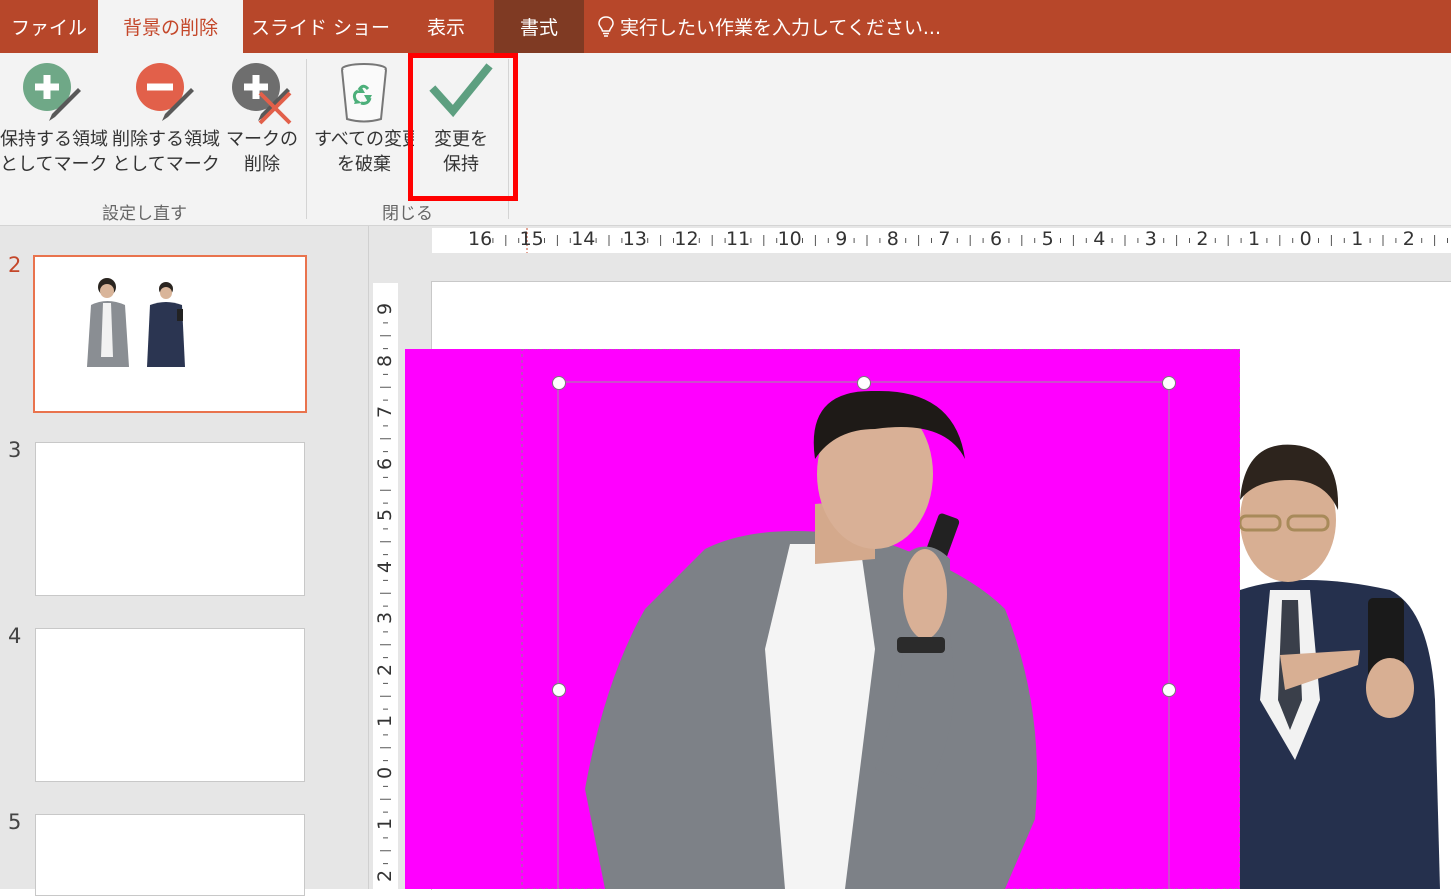 Image resolution: width=1451 pixels, height=896 pixels. What do you see at coordinates (364, 164) in the screenshot?
I see `button-label: を破棄` at bounding box center [364, 164].